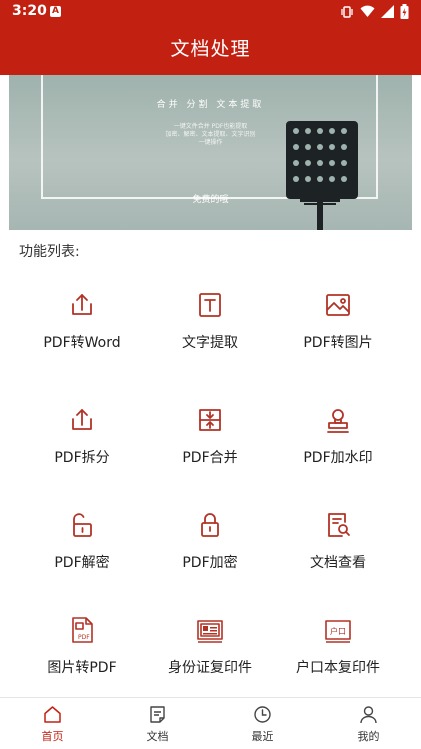 The height and width of the screenshot is (749, 421). I want to click on nav-label: 最近, so click(262, 736).